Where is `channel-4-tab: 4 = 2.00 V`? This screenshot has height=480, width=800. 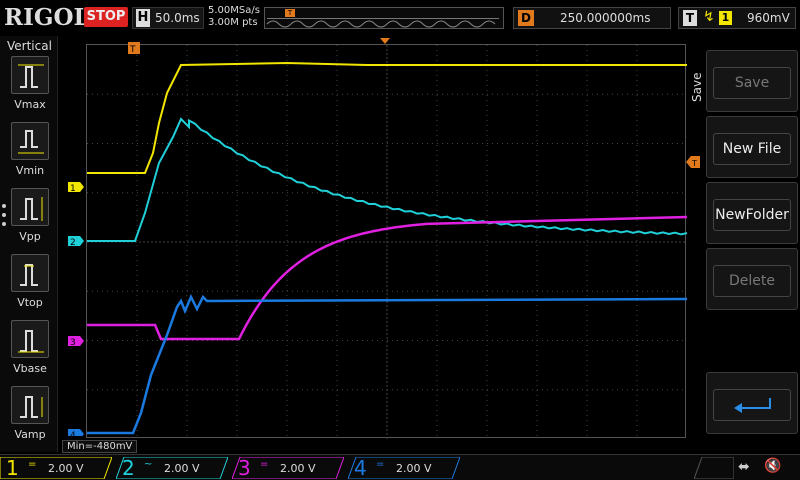
channel-4-tab: 4 = 2.00 V is located at coordinates (404, 468).